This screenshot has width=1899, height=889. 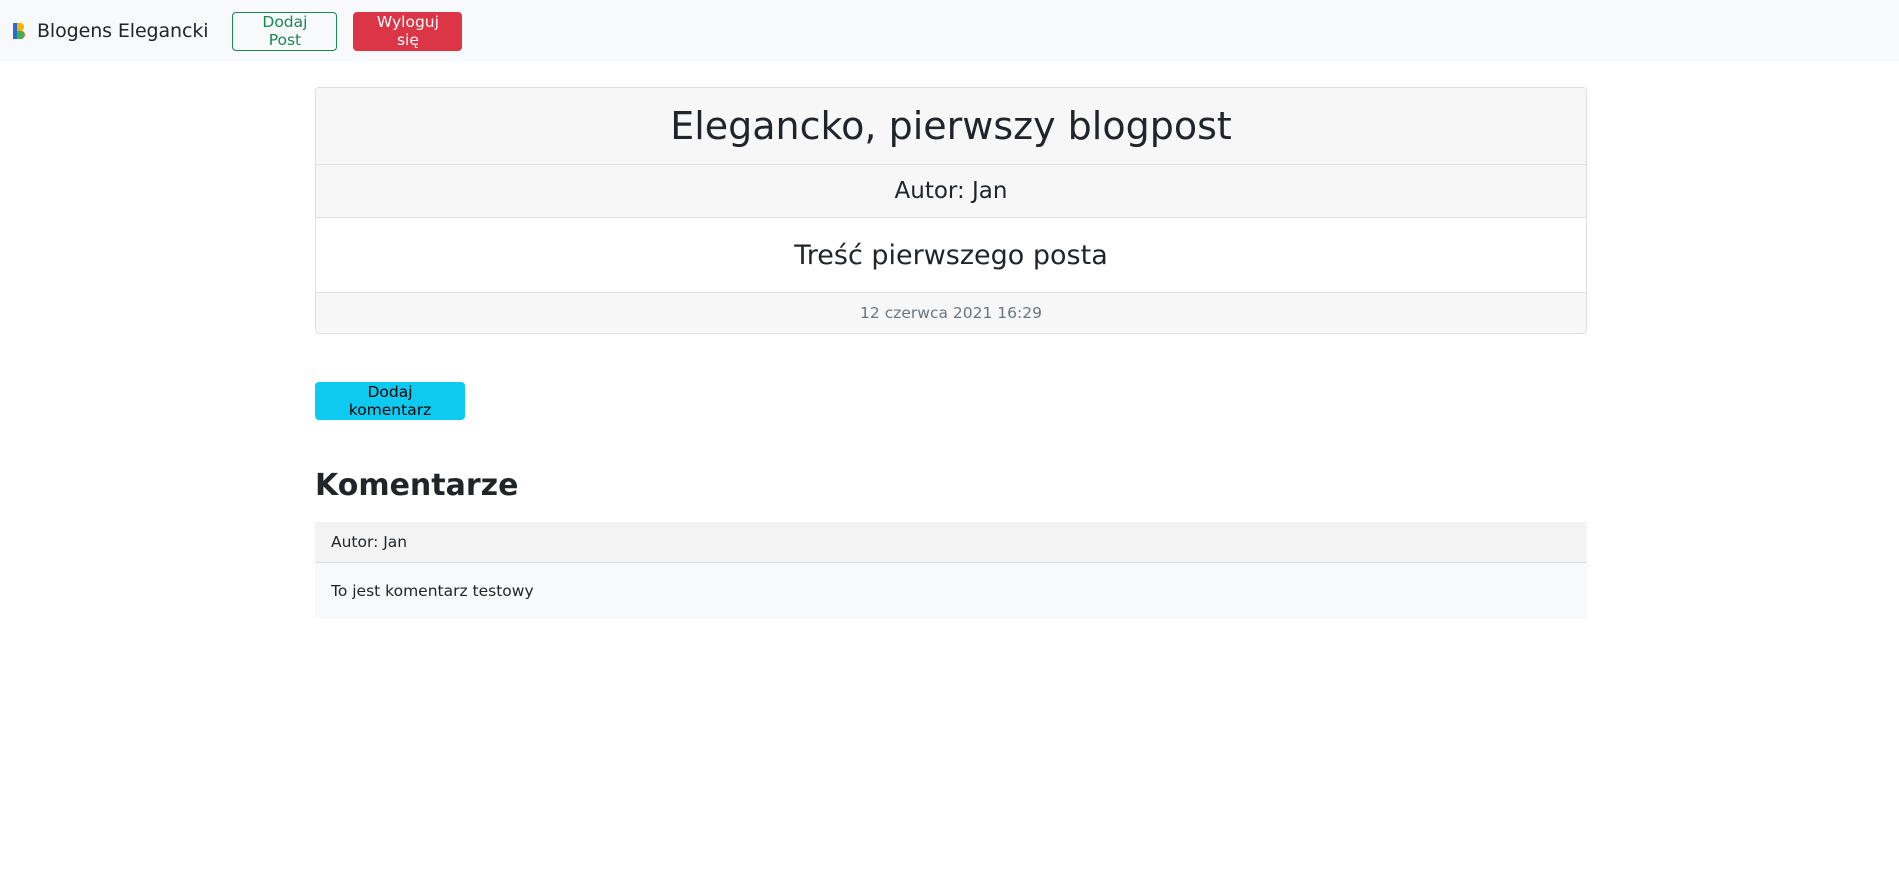 What do you see at coordinates (949, 31) in the screenshot?
I see `navbar: Blogens Elegancki Dodaj Post Wyloguj się` at bounding box center [949, 31].